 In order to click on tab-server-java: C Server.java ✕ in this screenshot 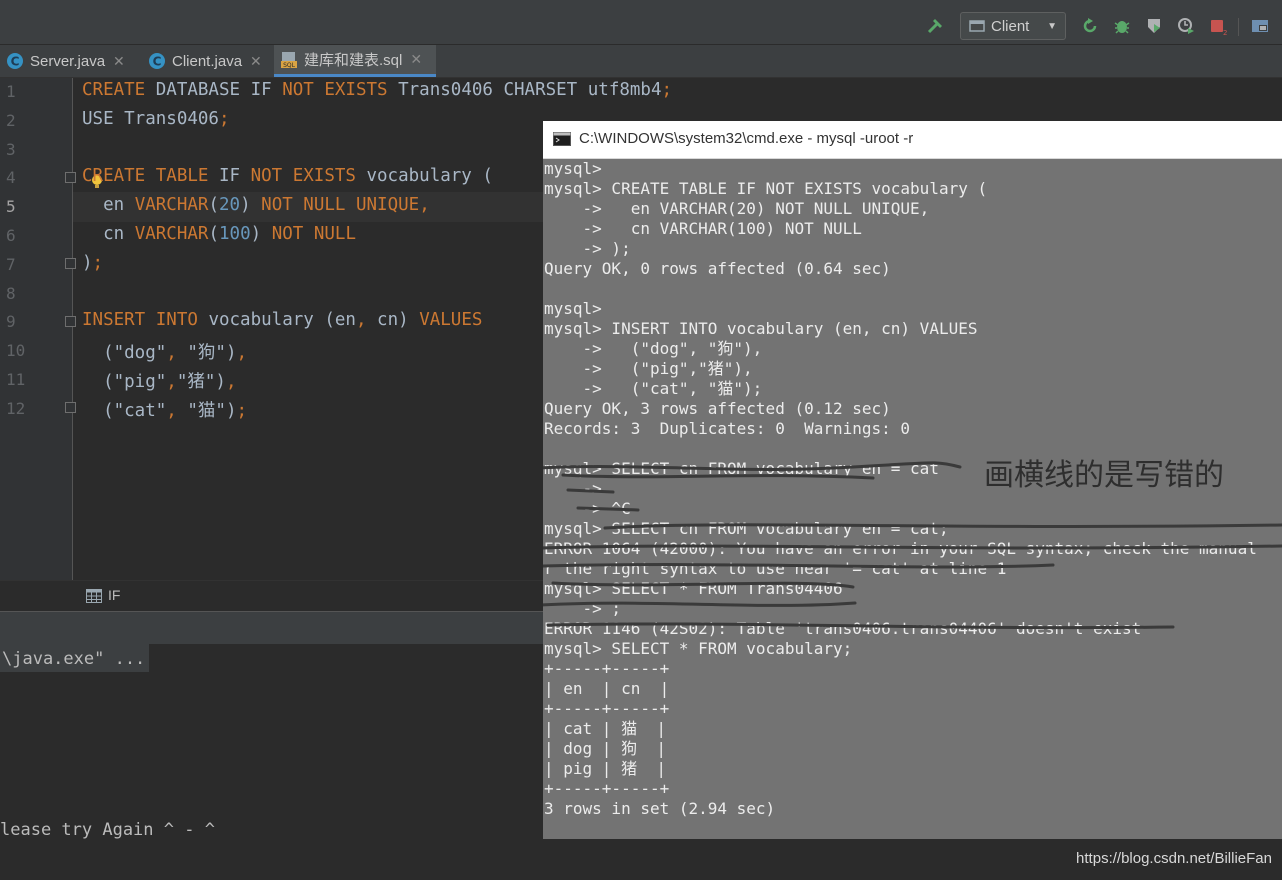, I will do `click(70, 61)`.